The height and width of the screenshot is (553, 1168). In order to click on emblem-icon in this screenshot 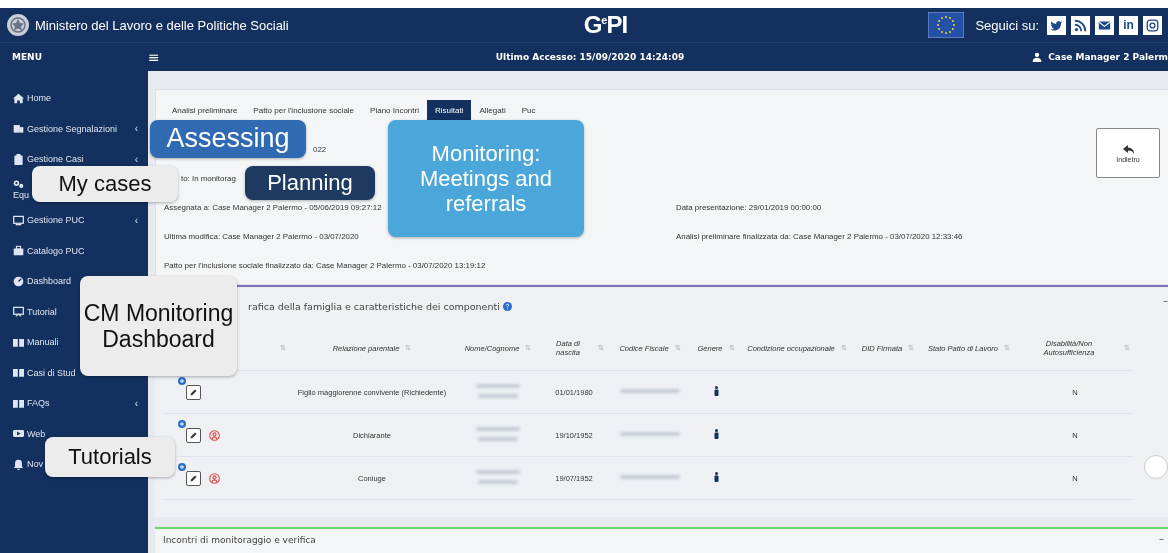, I will do `click(18, 25)`.